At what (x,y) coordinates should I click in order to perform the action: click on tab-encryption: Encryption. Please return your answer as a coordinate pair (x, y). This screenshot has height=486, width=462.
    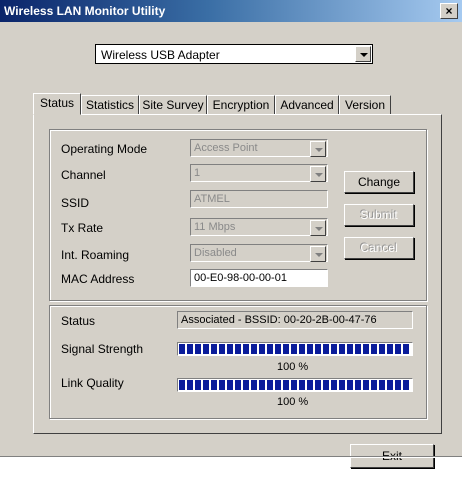
    Looking at the image, I should click on (241, 104).